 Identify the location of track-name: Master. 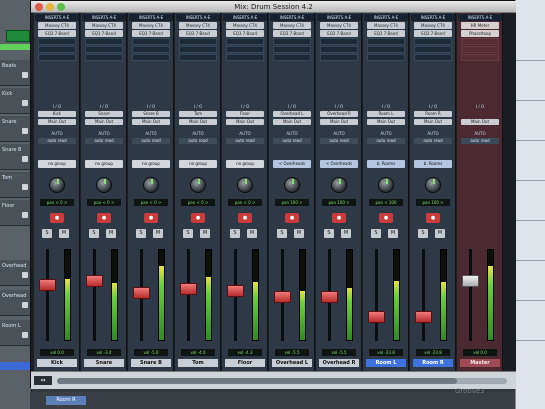
(480, 363).